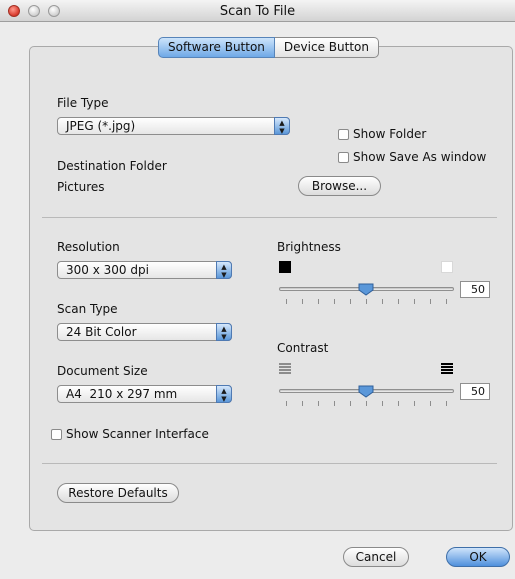 The width and height of the screenshot is (515, 579). What do you see at coordinates (269, 217) in the screenshot?
I see `divider-top` at bounding box center [269, 217].